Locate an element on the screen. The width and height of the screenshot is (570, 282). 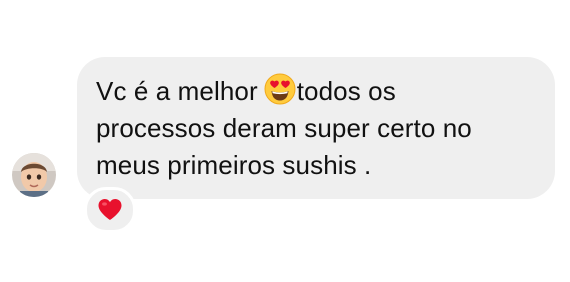
message-text-start: Vc é a melhor is located at coordinates (177, 91).